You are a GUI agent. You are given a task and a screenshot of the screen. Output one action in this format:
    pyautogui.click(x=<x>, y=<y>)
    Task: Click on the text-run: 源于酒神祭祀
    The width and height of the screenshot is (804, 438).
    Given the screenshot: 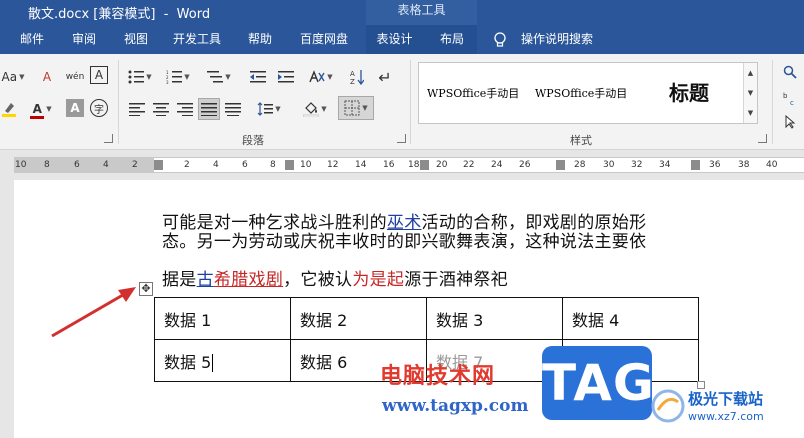 What is the action you would take?
    pyautogui.click(x=456, y=280)
    